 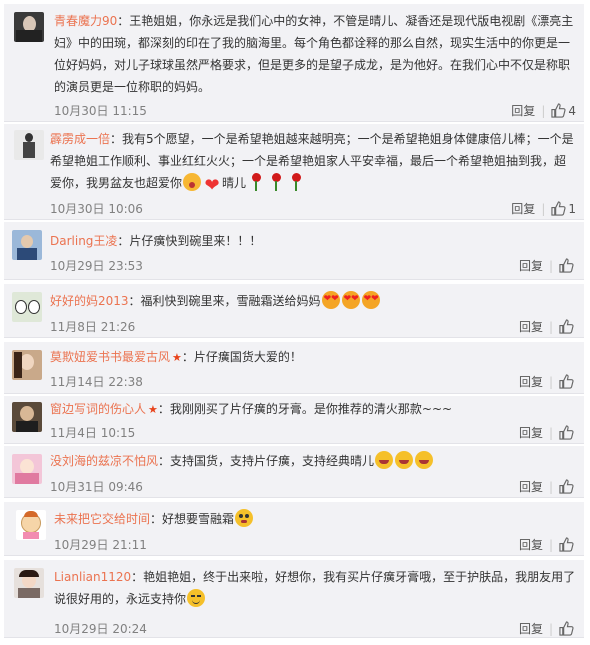 I want to click on like-button: 1, so click(x=563, y=208).